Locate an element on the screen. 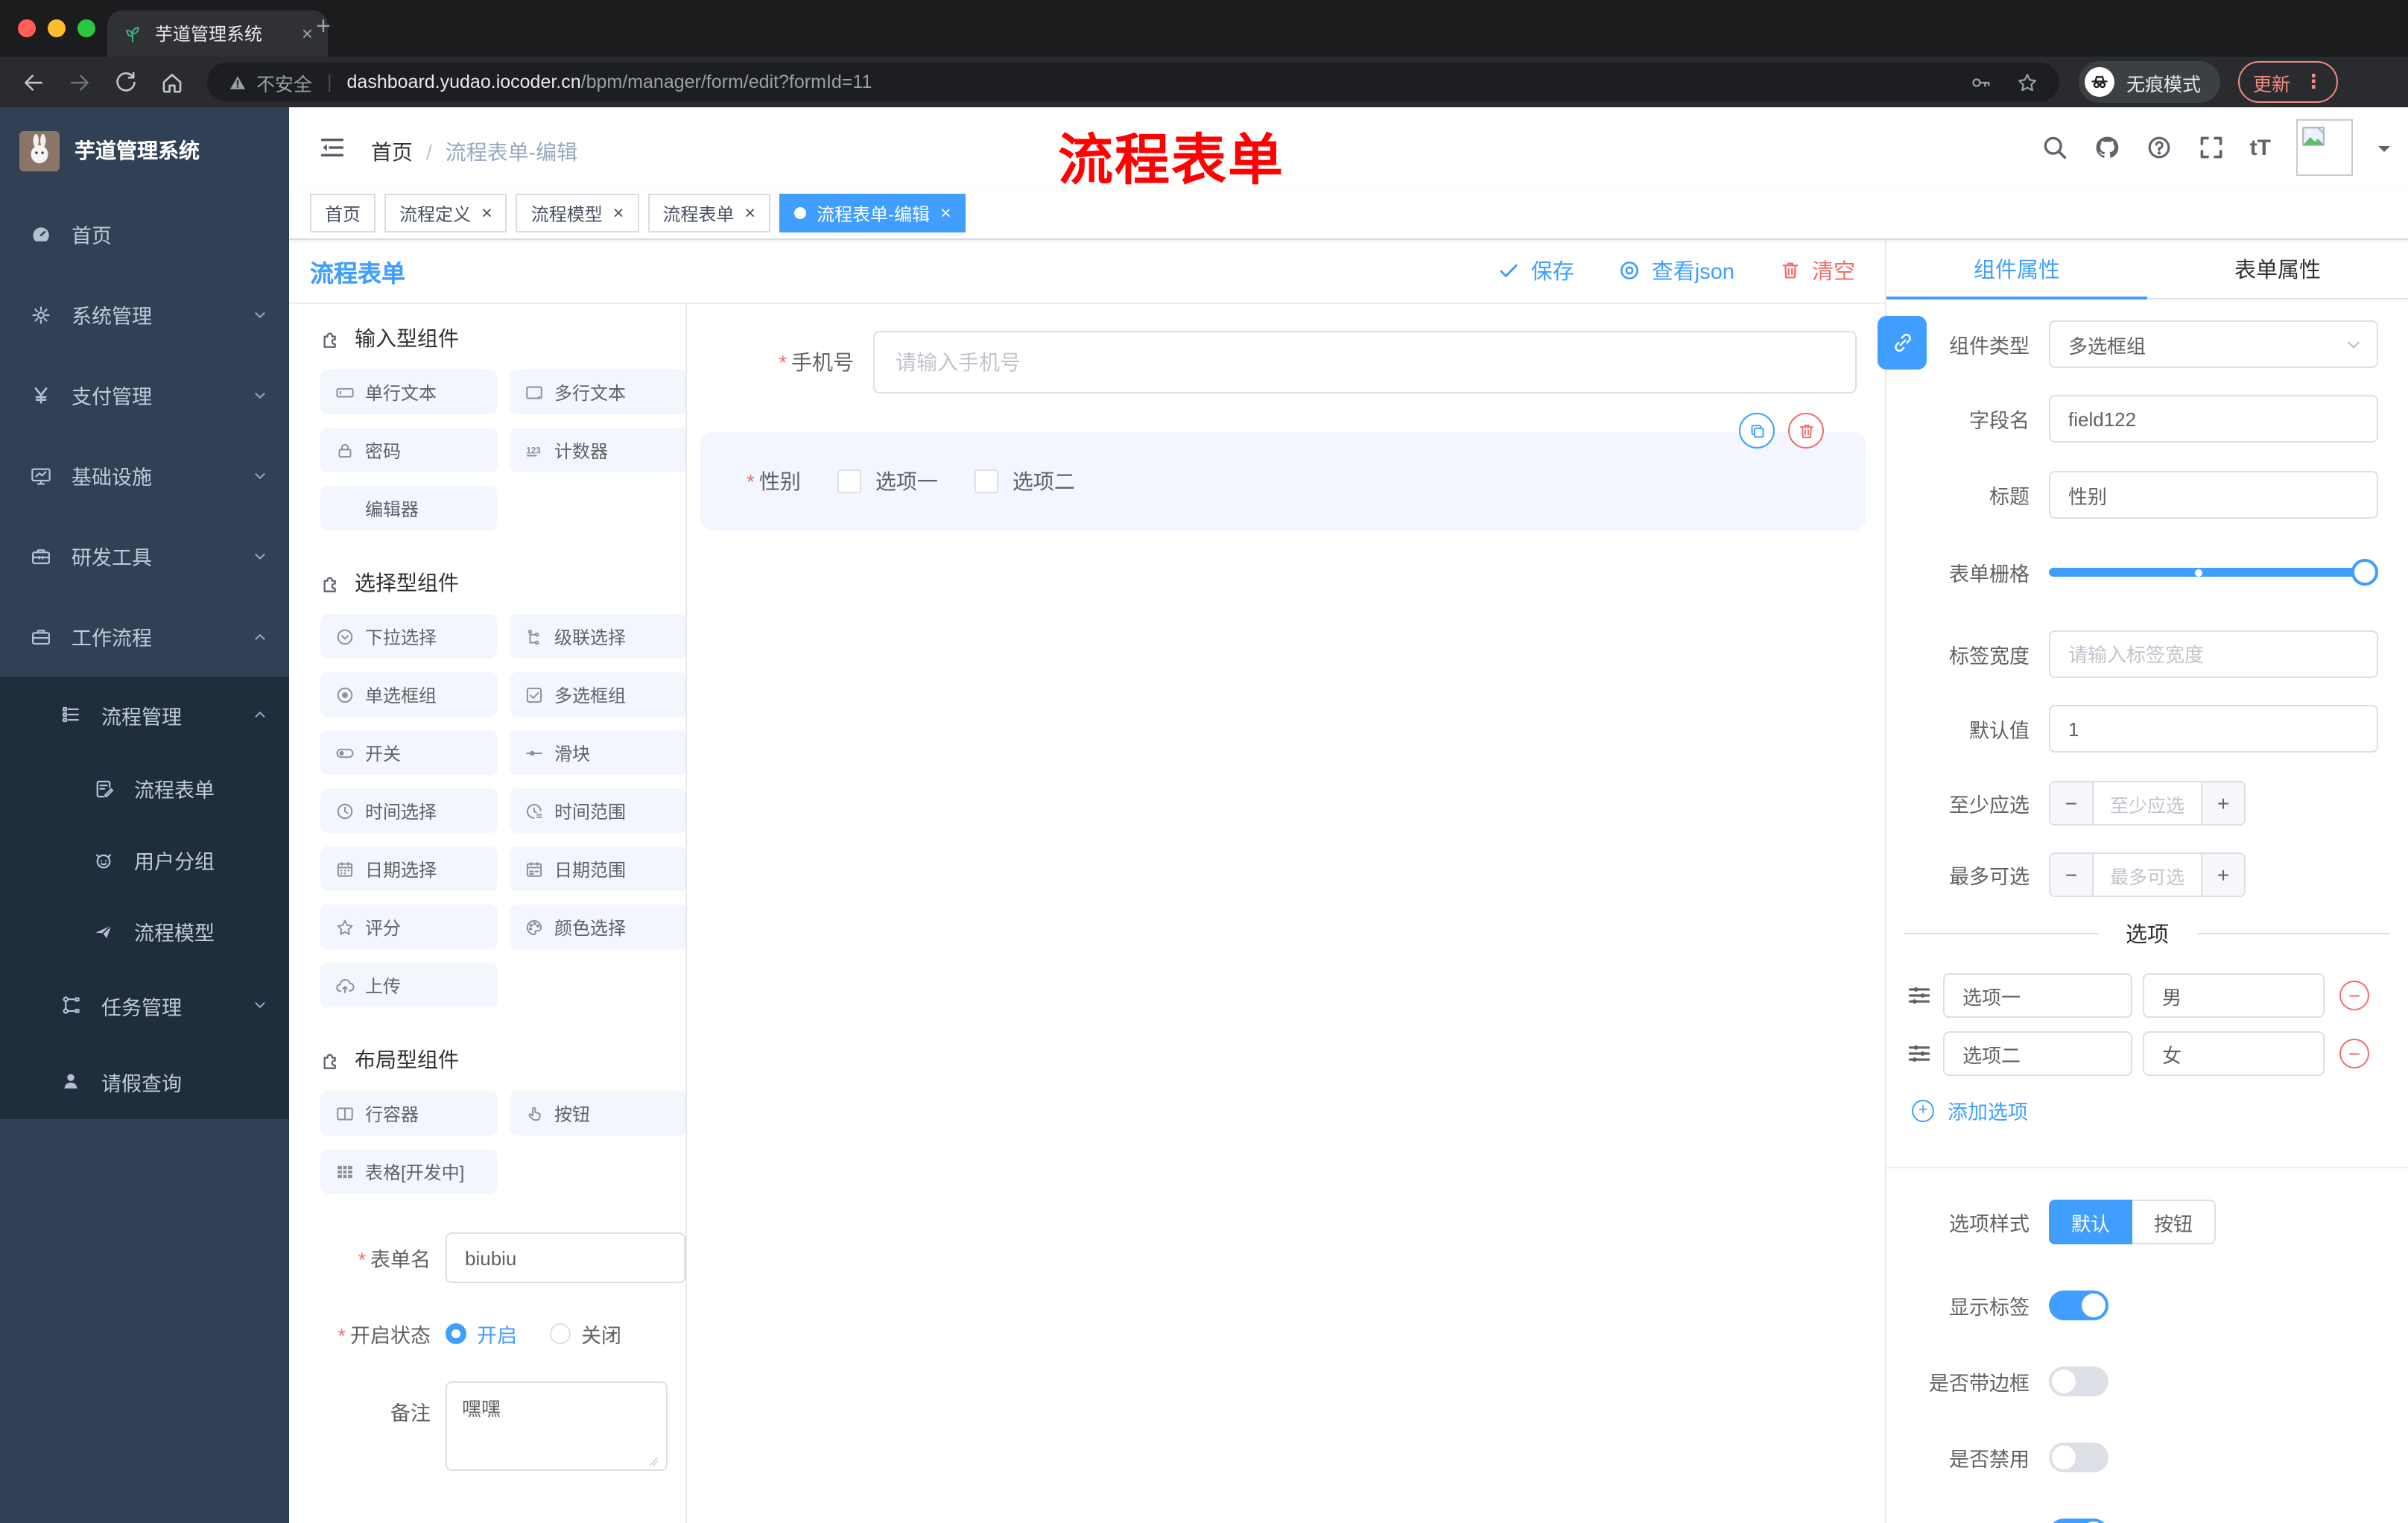 This screenshot has width=2408, height=1523. link-drawer-button is located at coordinates (1902, 343).